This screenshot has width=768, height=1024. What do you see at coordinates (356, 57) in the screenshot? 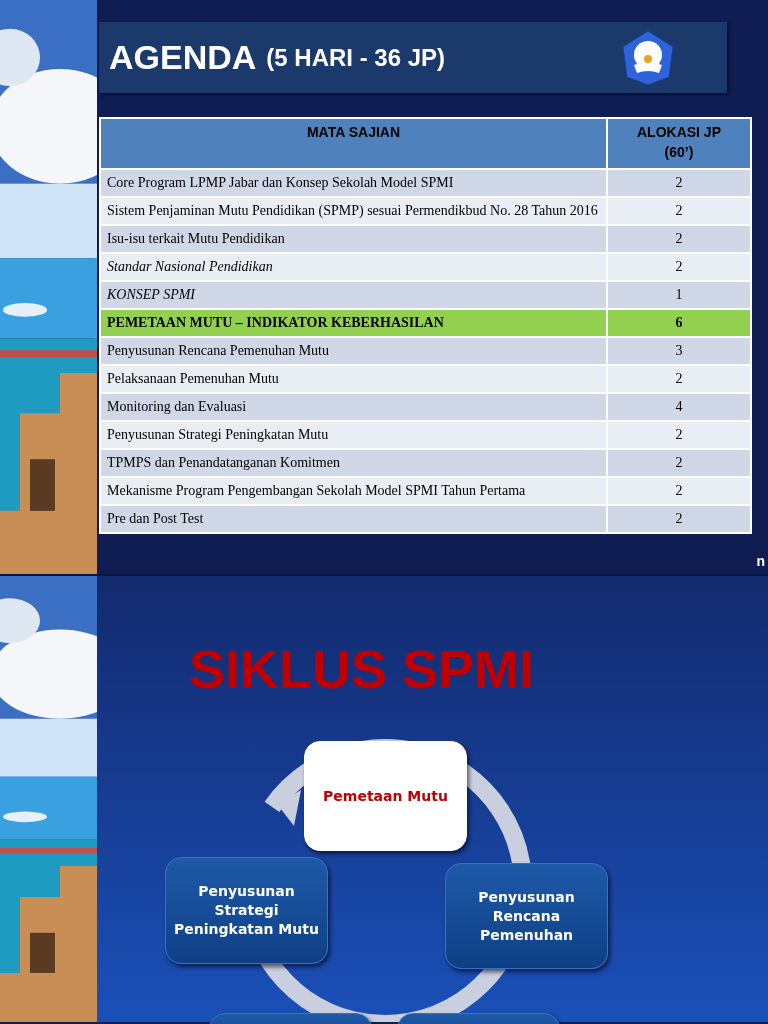
I see `slide-subtitle: (5 HARI - 36 JP)` at bounding box center [356, 57].